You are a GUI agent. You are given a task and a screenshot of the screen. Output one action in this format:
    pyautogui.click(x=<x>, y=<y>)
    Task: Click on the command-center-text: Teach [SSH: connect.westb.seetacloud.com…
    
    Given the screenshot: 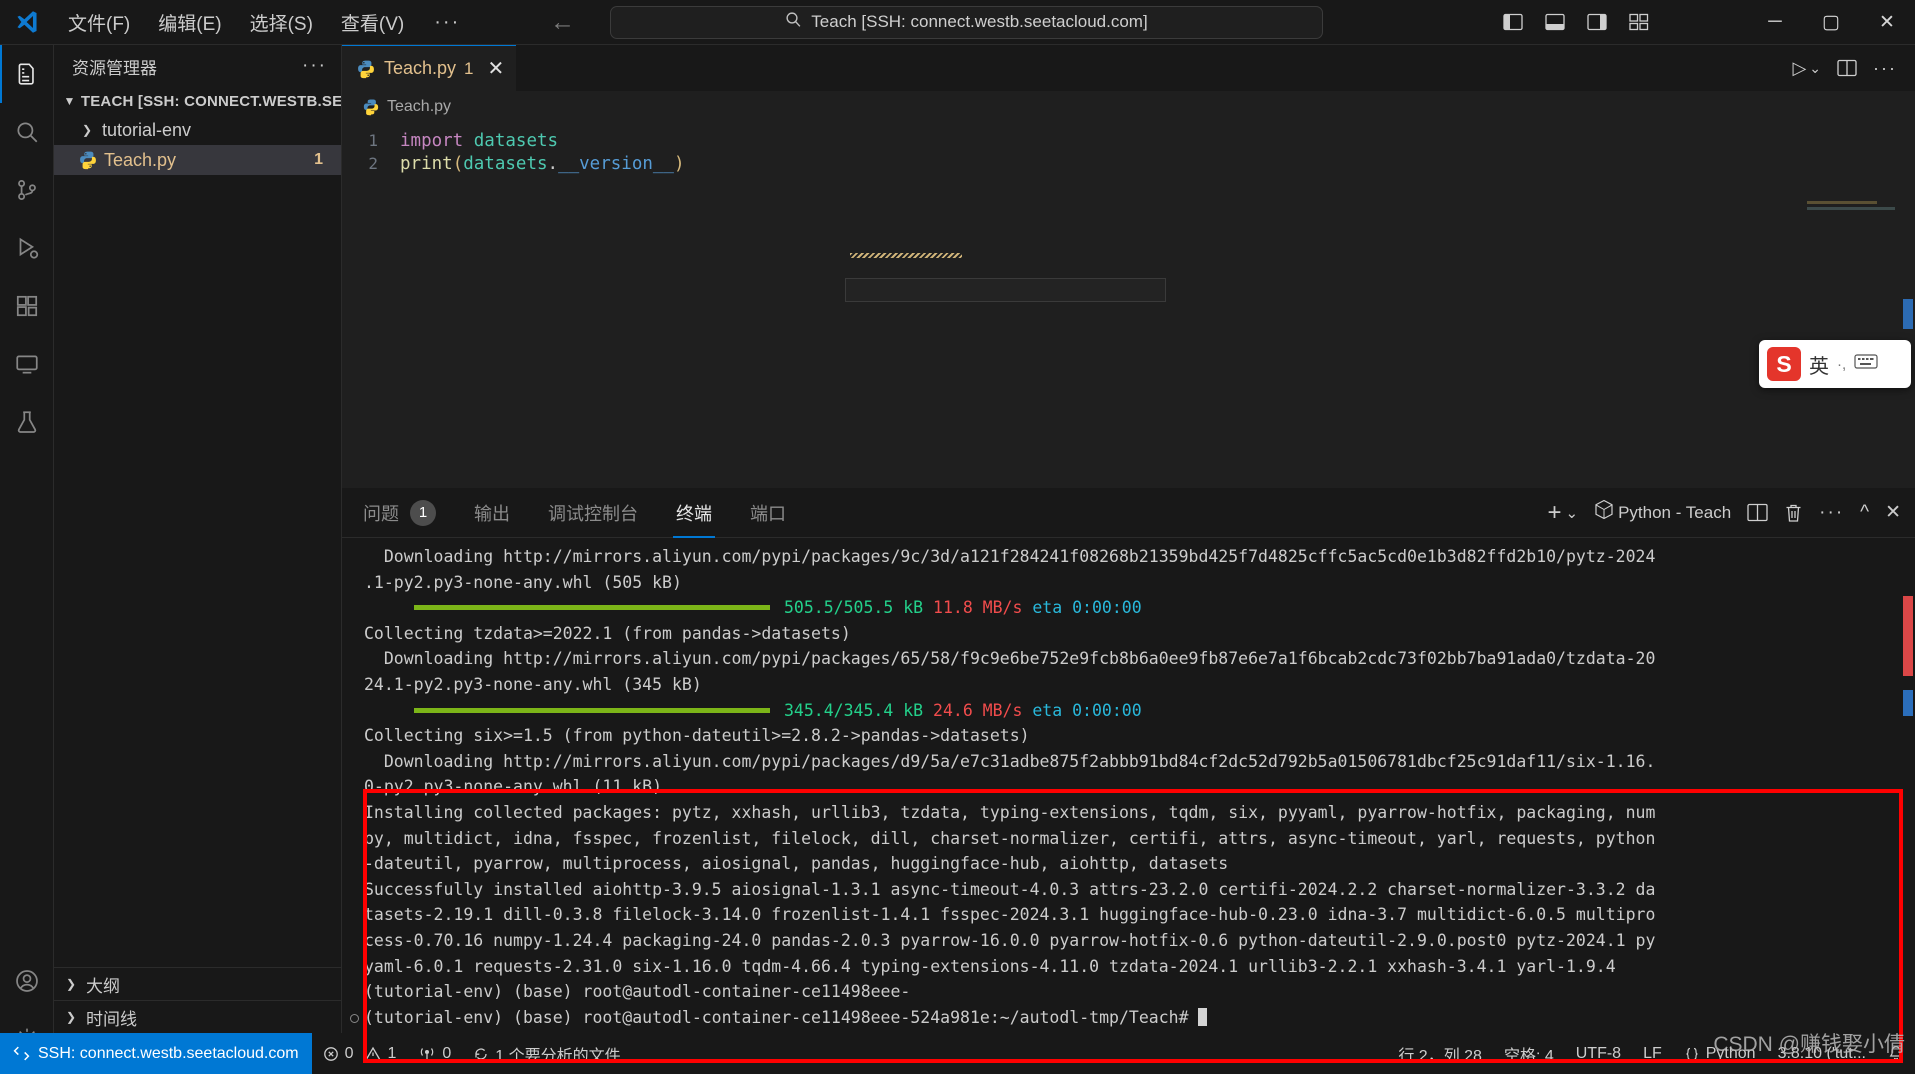 What is the action you would take?
    pyautogui.click(x=979, y=21)
    